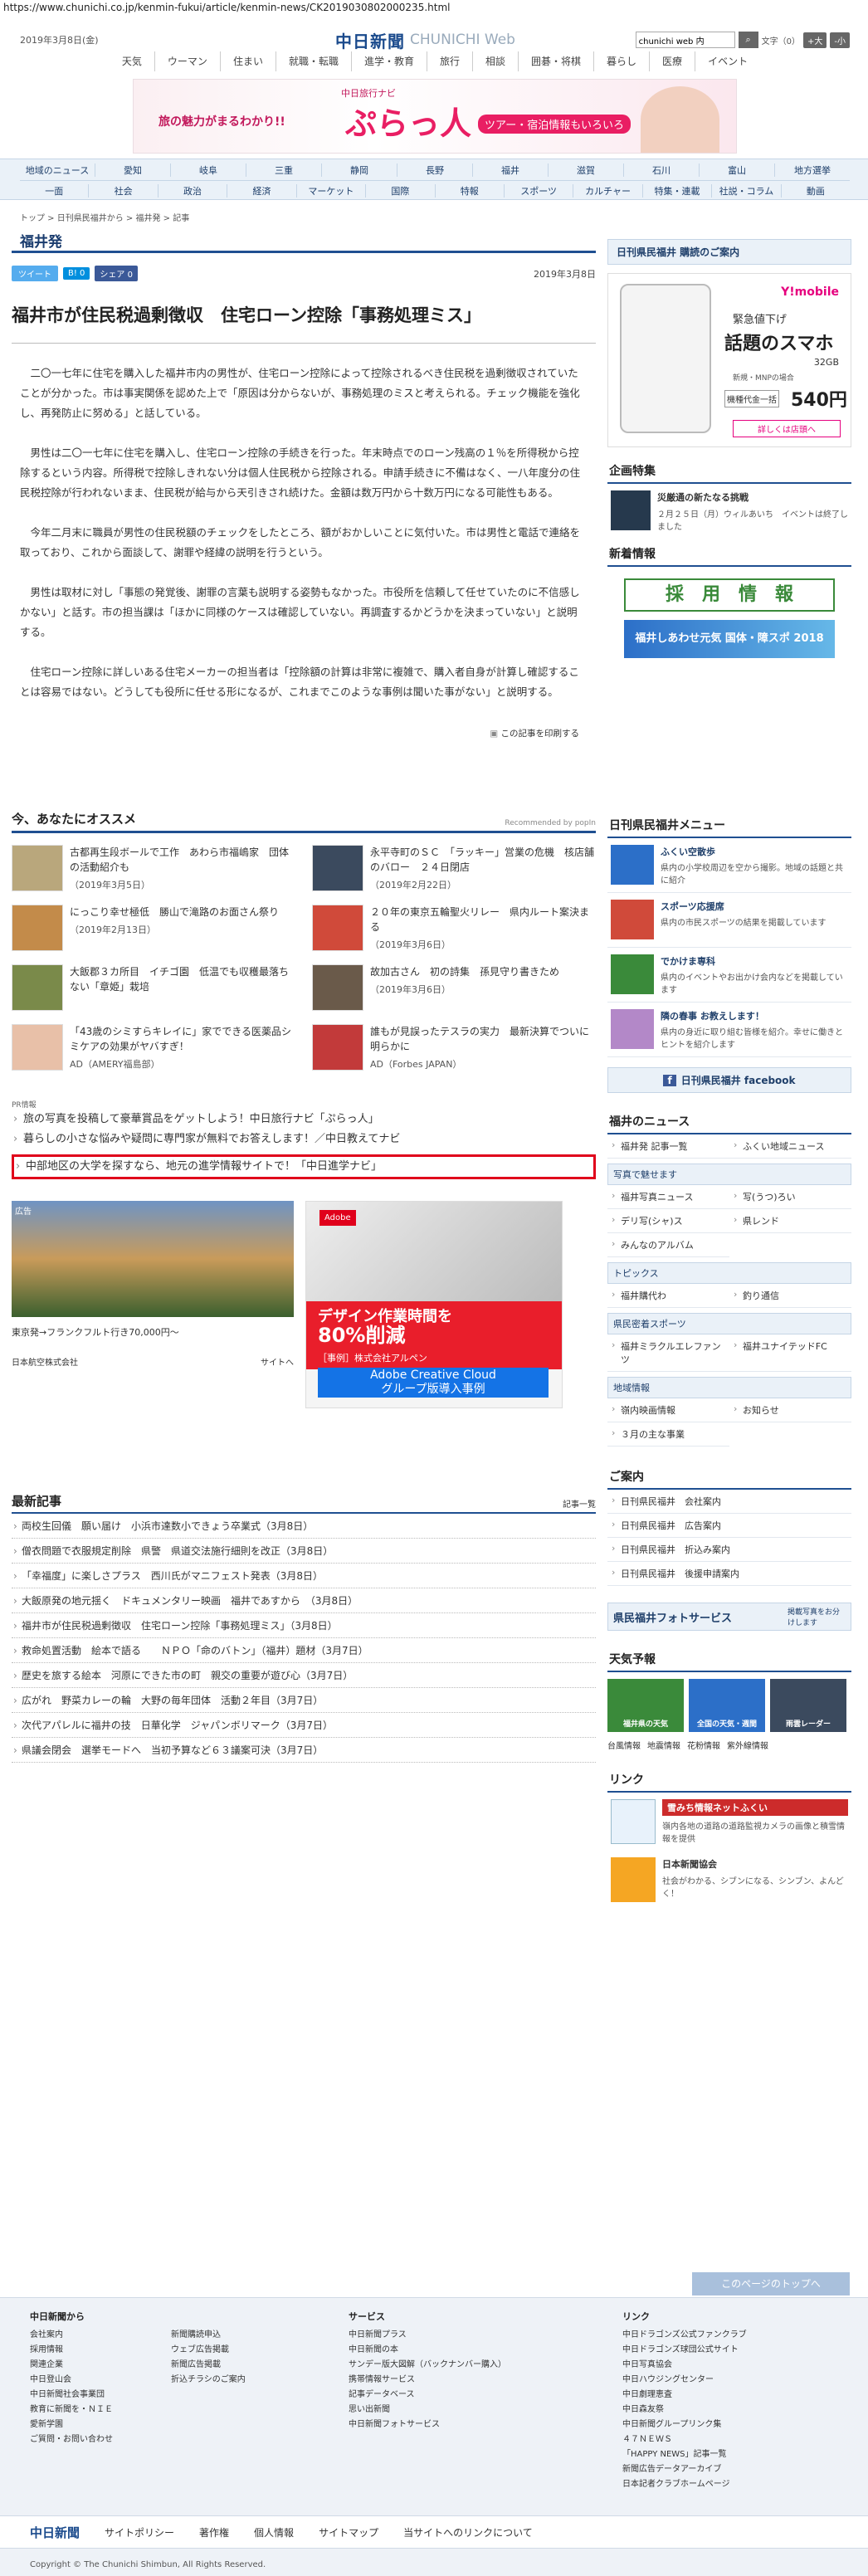  Describe the element at coordinates (790, 1410) in the screenshot. I see `sidebar-link: お知らせ` at that location.